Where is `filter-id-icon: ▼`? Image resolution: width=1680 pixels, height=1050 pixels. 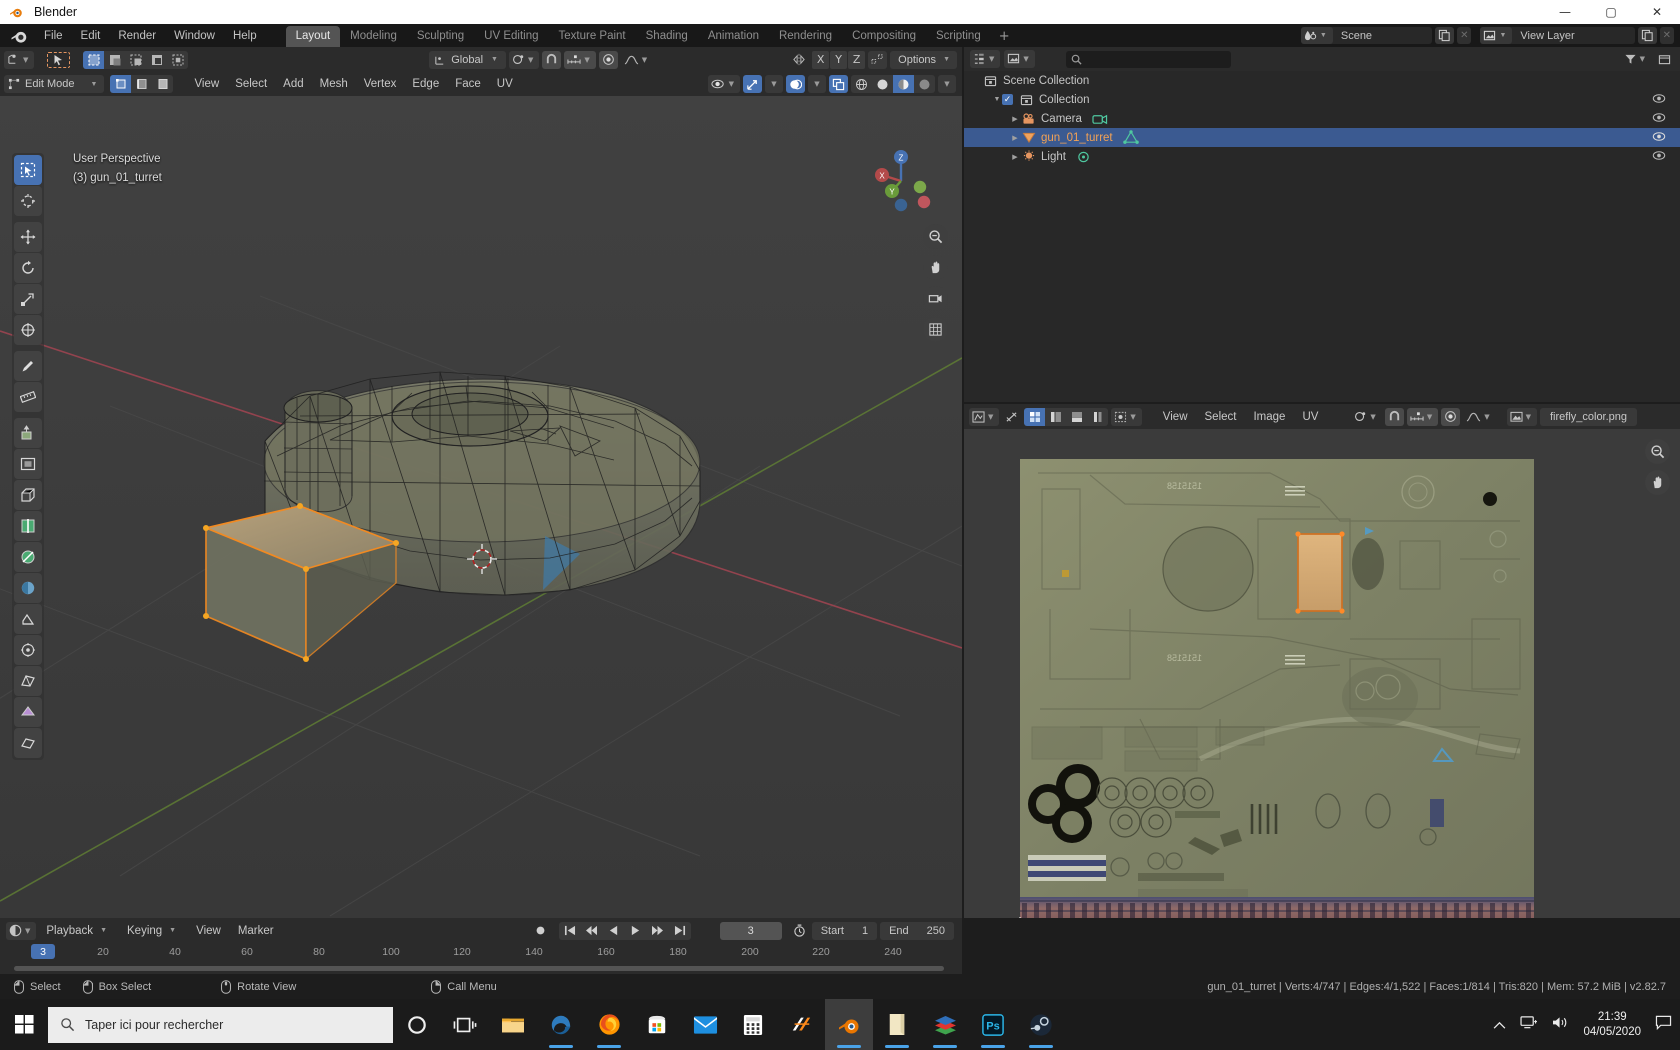 filter-id-icon: ▼ is located at coordinates (1019, 59).